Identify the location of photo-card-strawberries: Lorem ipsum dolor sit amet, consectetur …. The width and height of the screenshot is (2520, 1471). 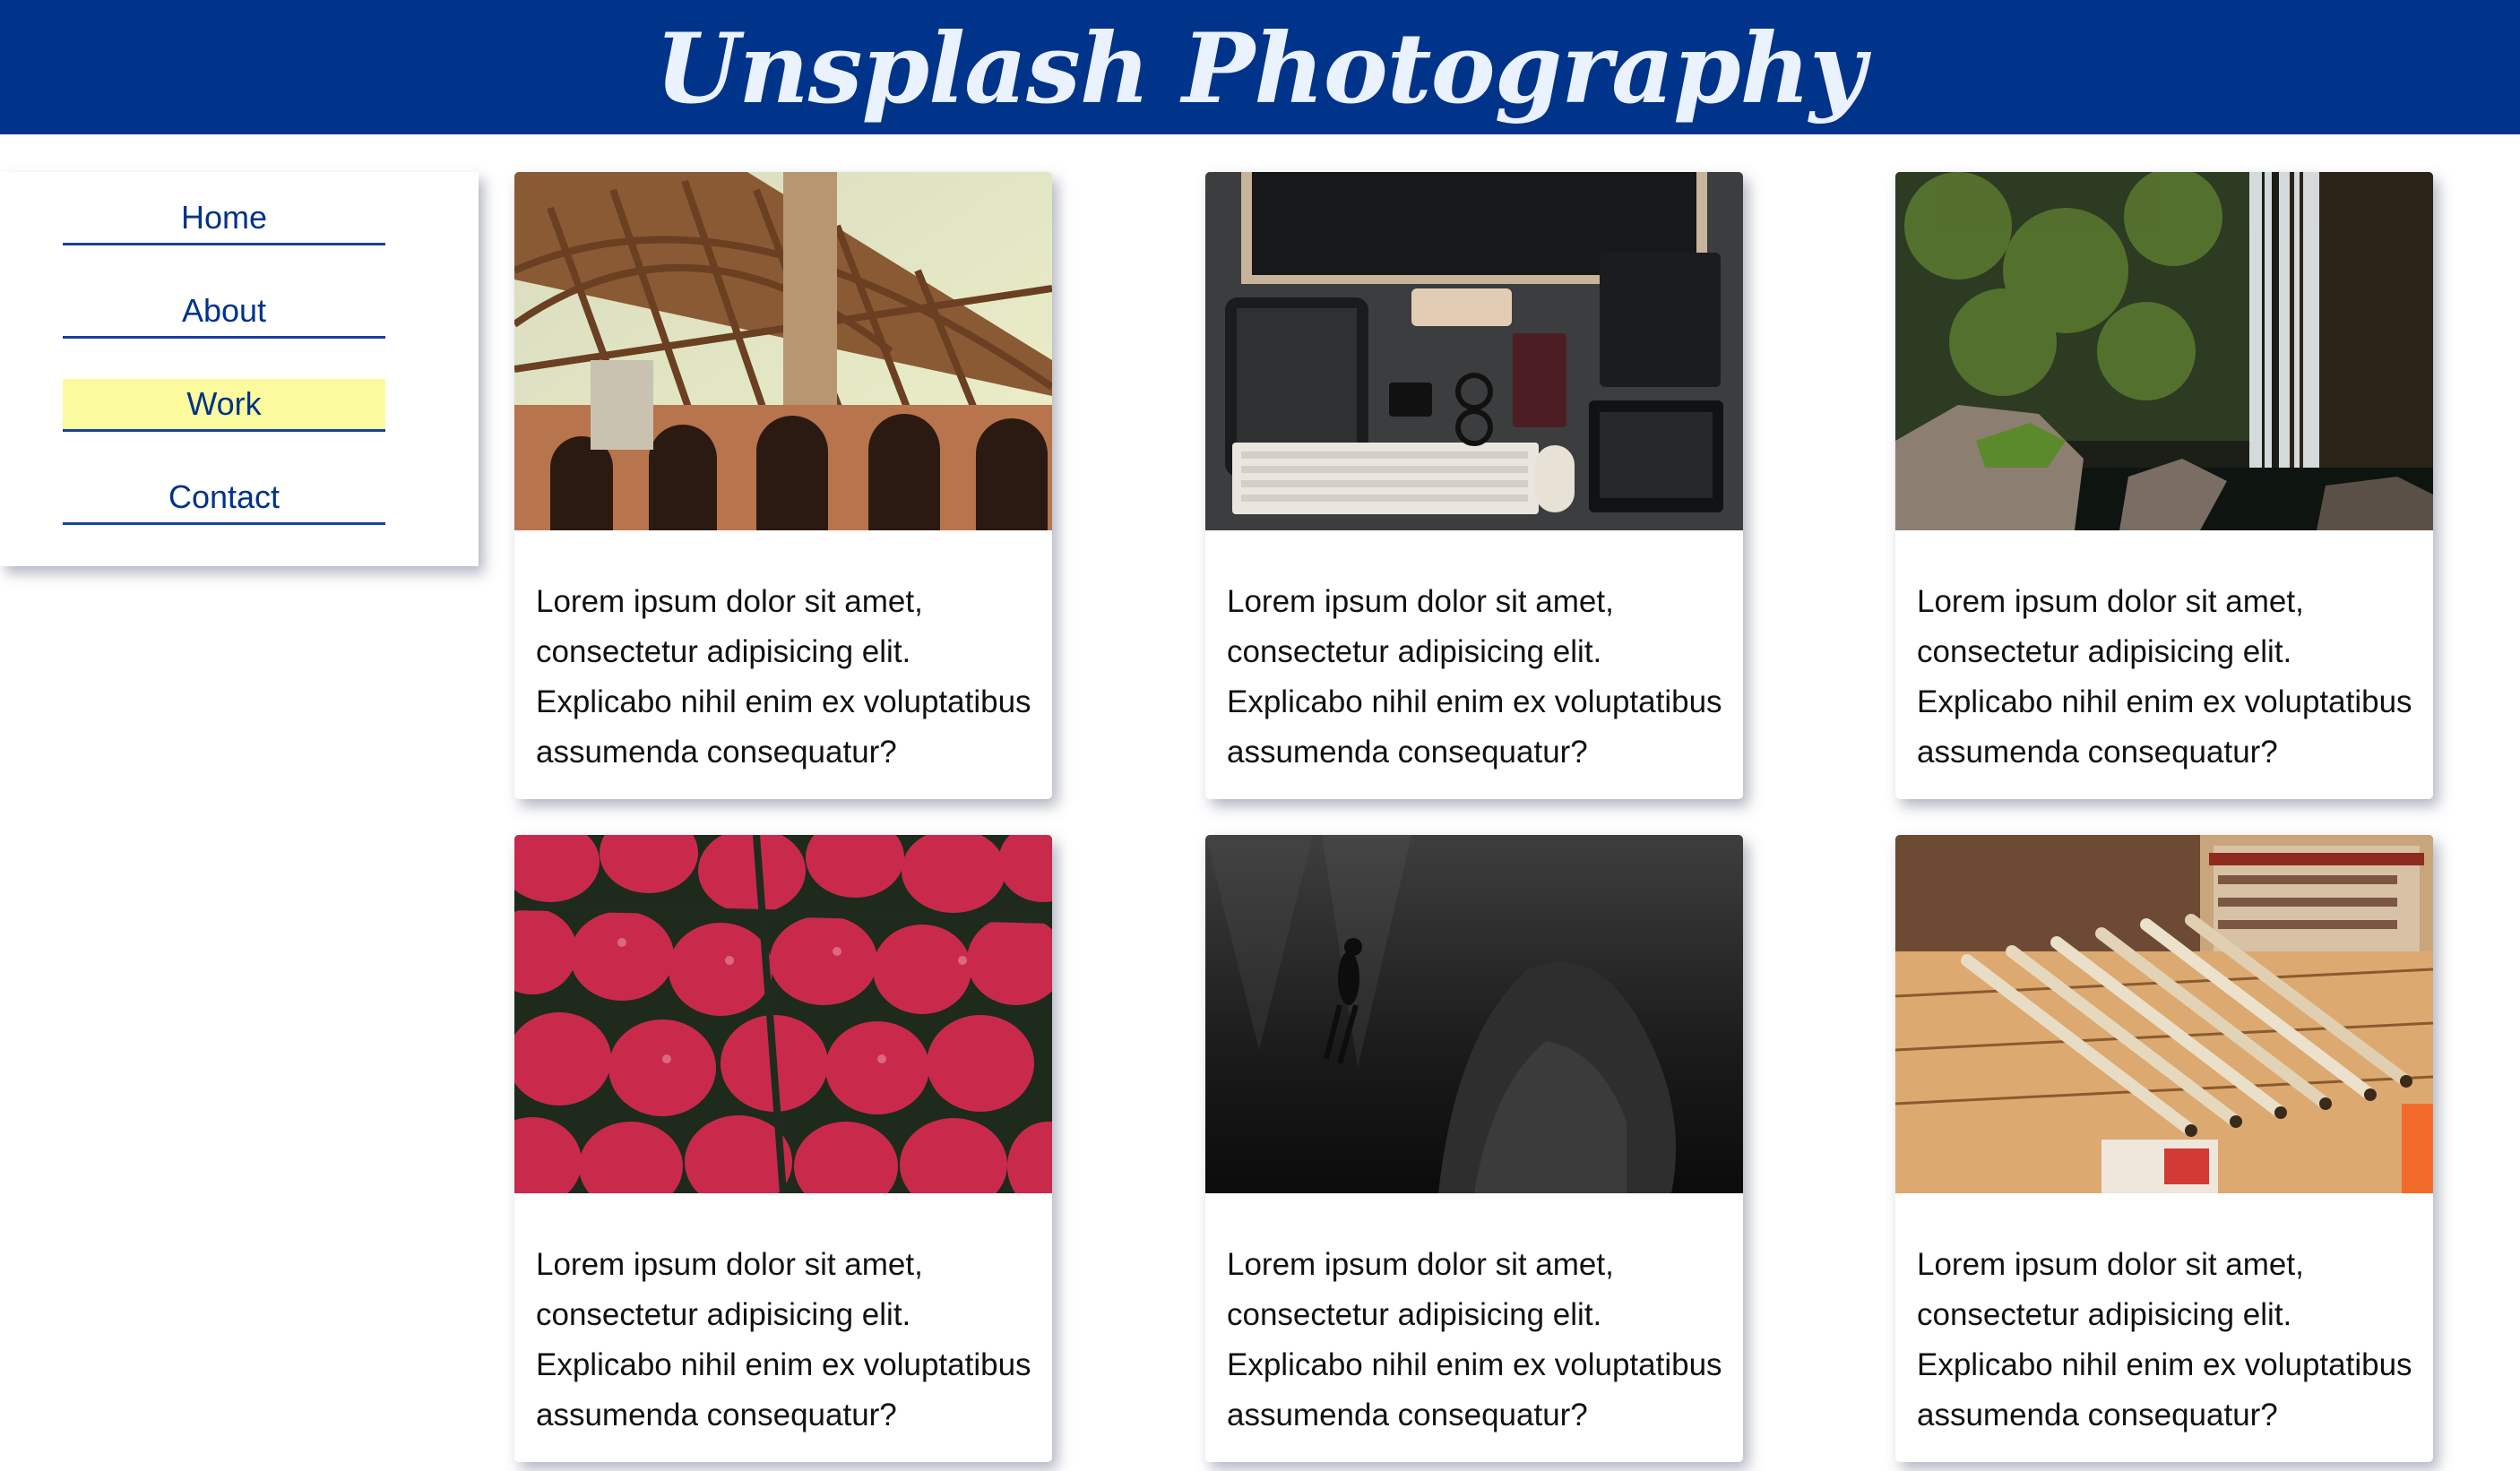
(783, 1148).